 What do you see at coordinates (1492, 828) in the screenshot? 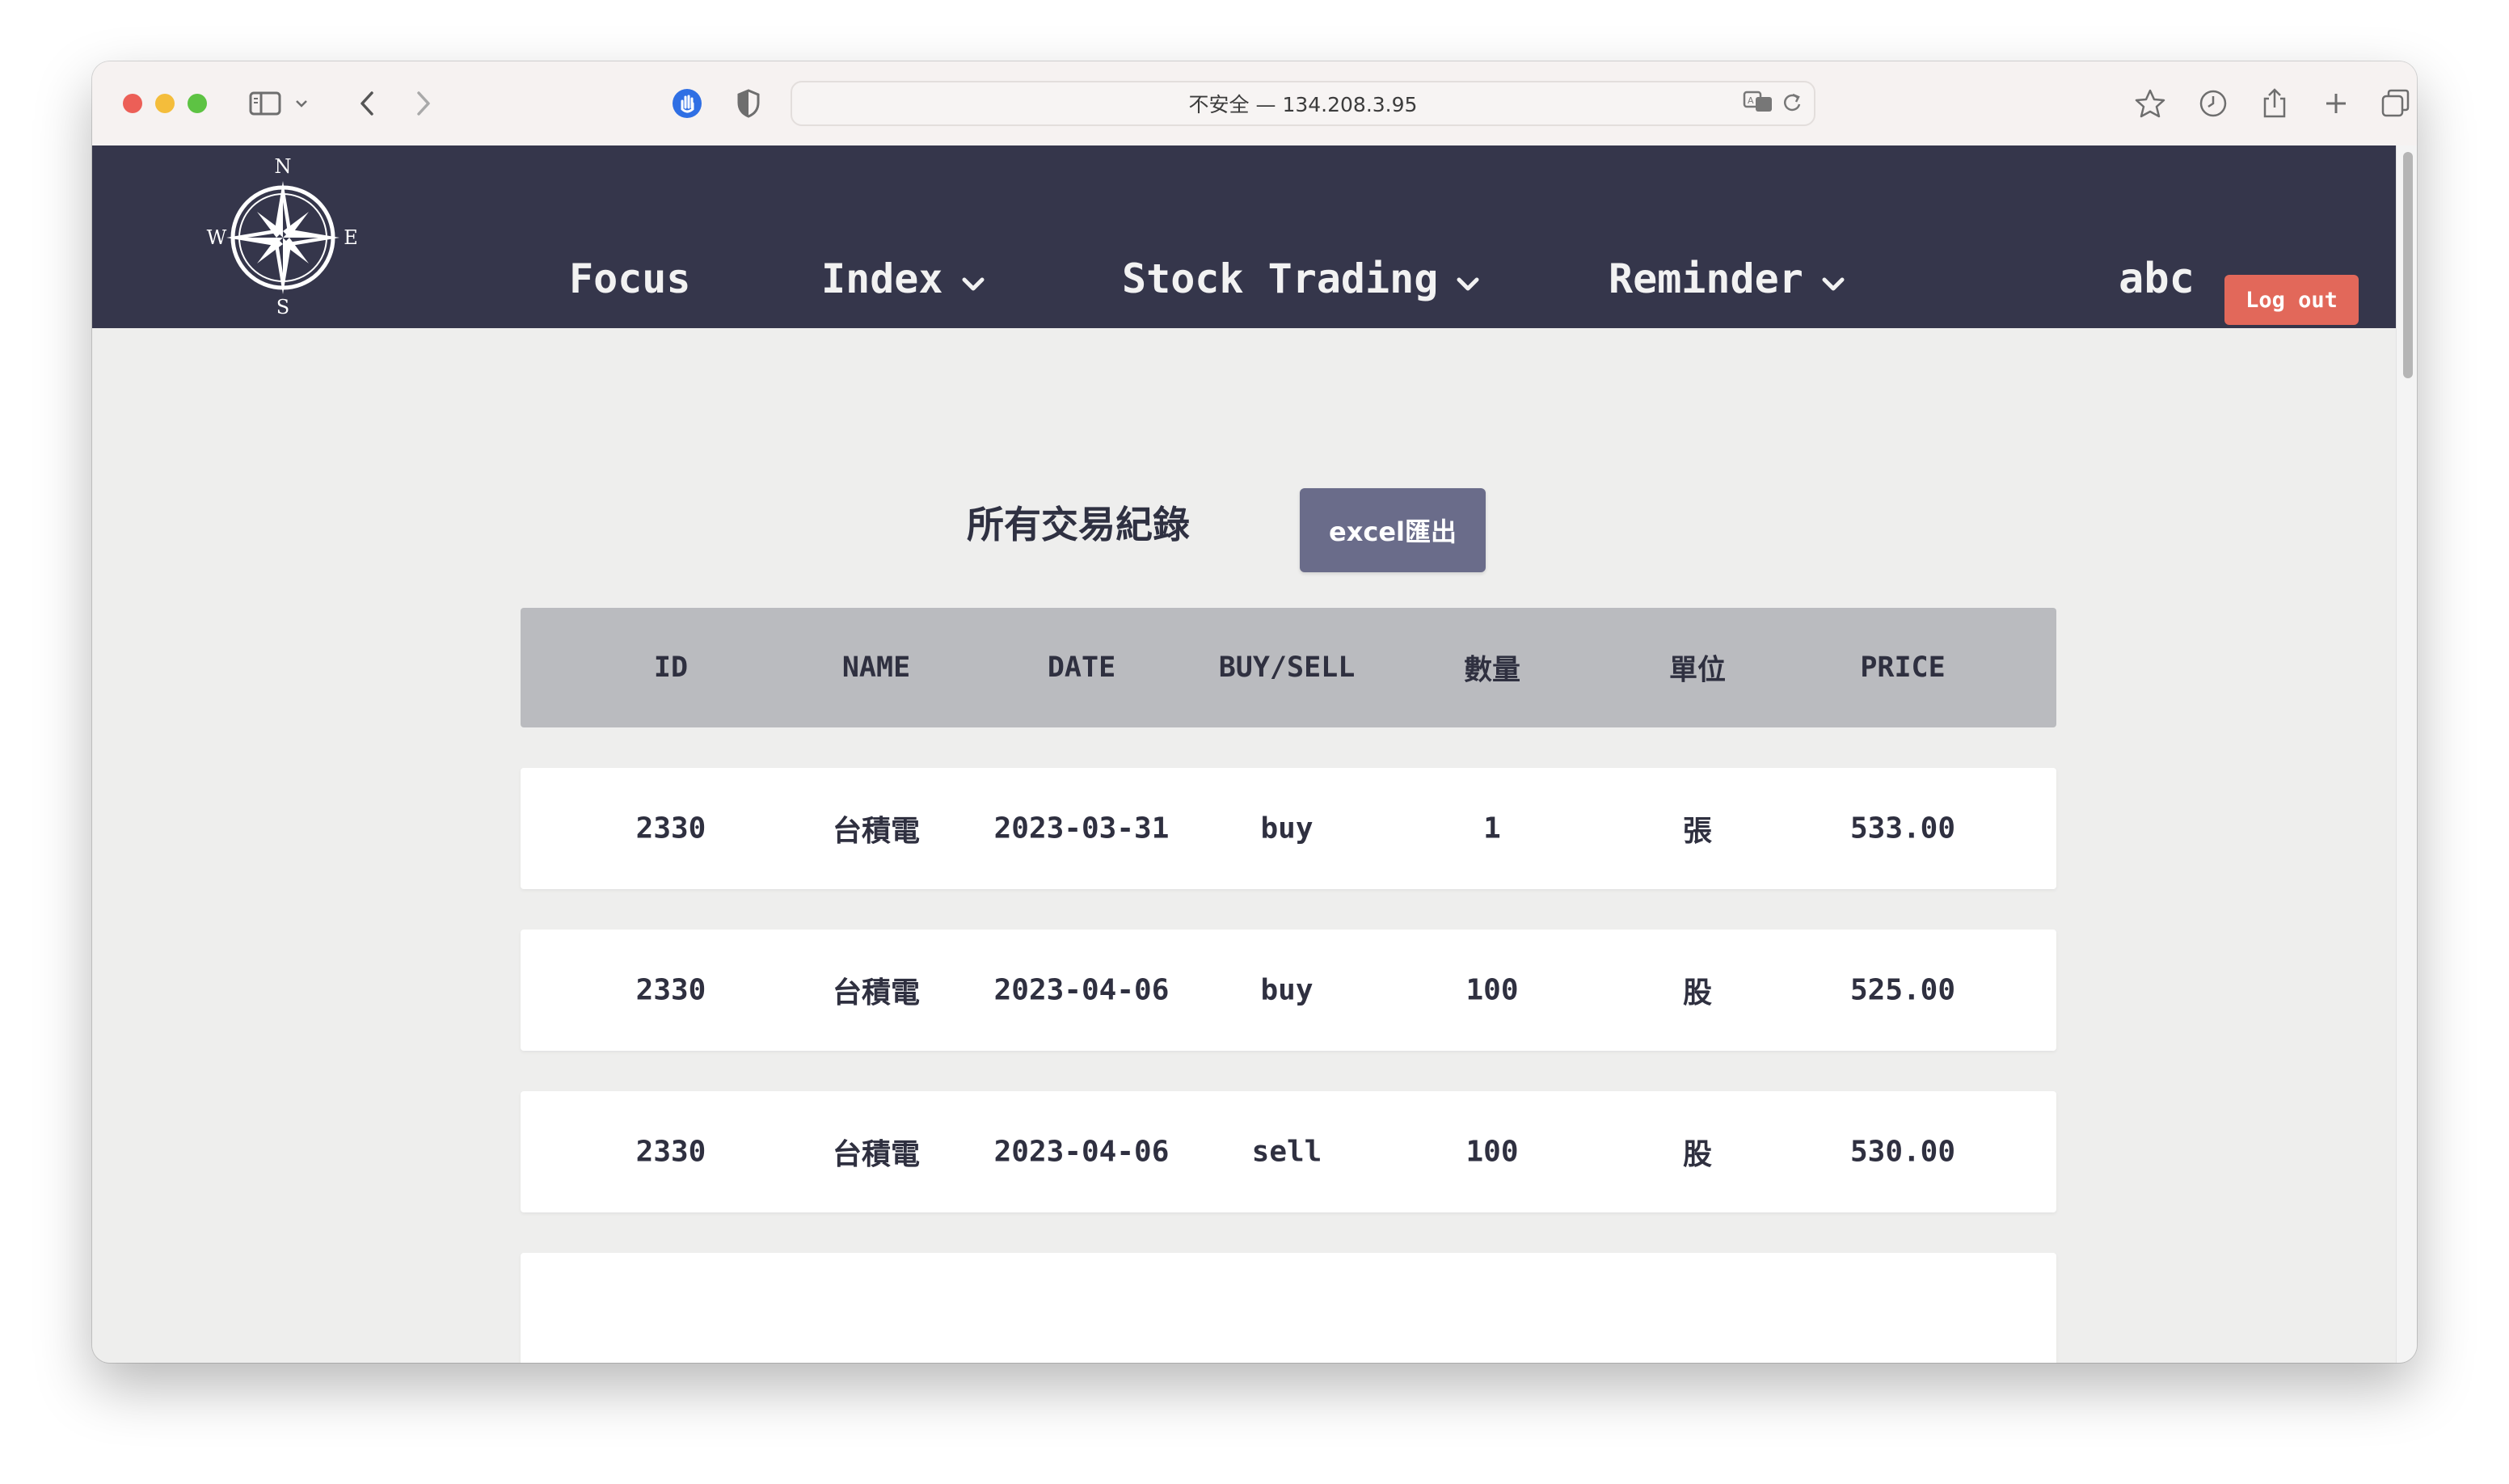
I see `table-cell: 1` at bounding box center [1492, 828].